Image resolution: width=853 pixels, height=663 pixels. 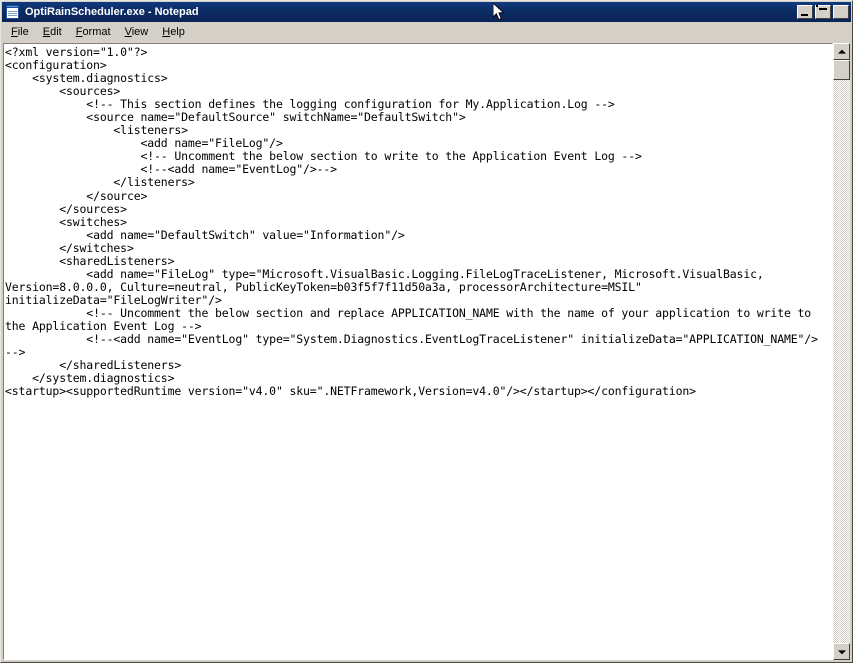 I want to click on menu-edit-accesskey: E, so click(x=46, y=32).